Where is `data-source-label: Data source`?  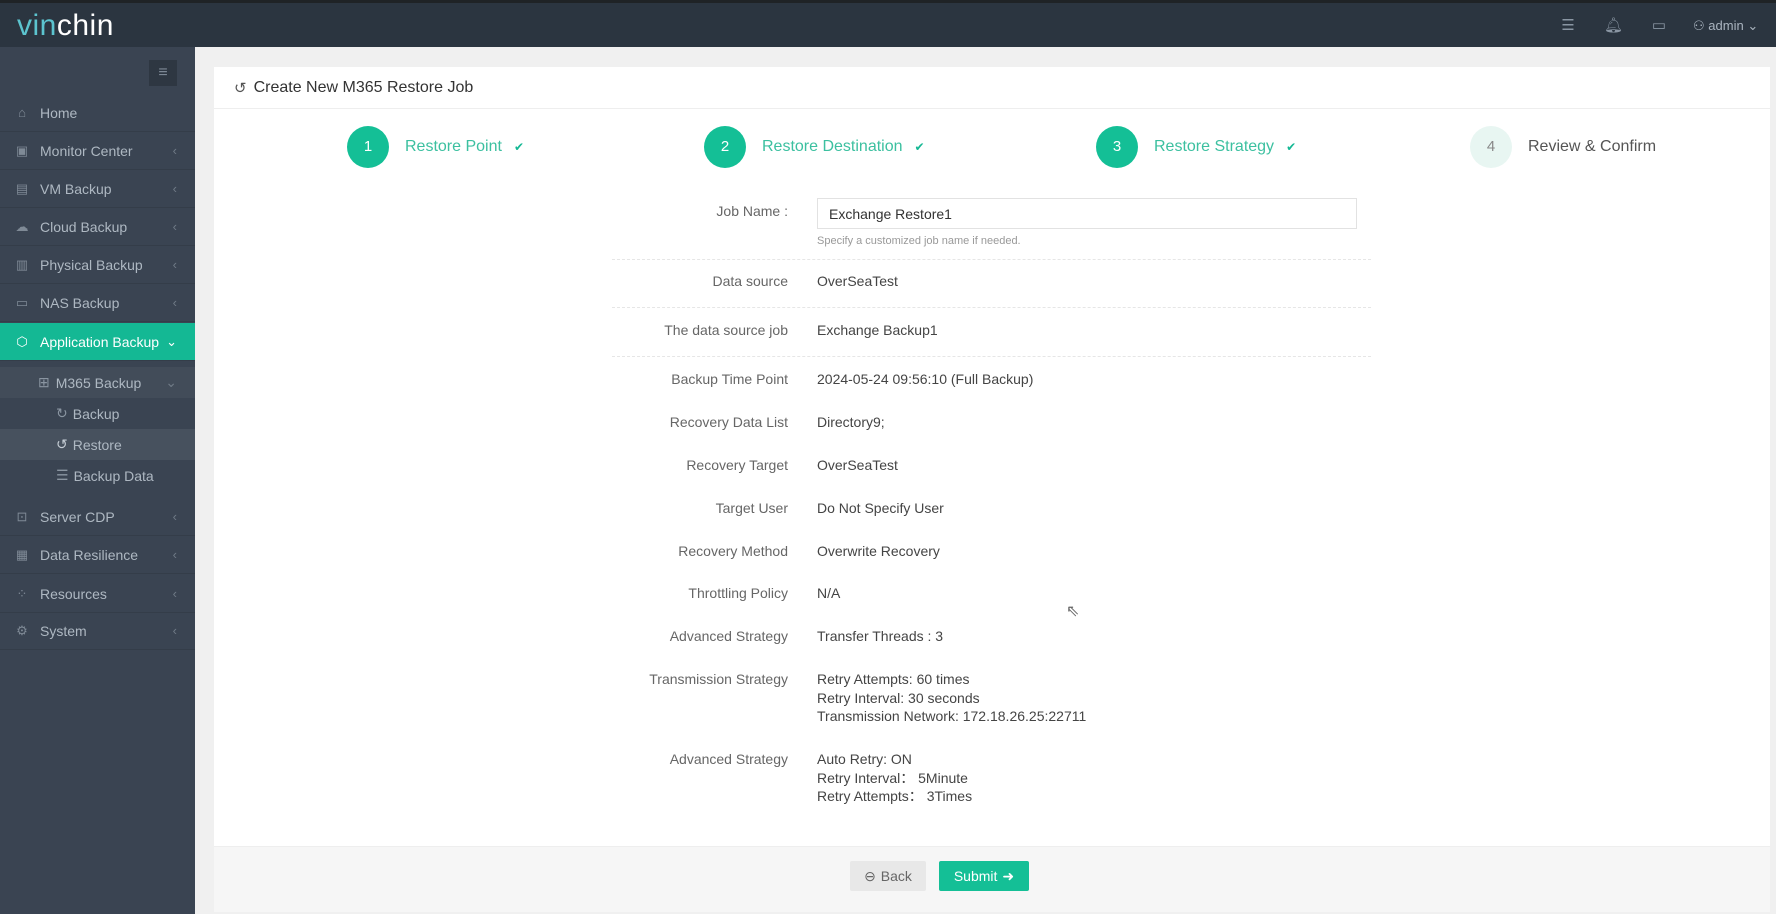 data-source-label: Data source is located at coordinates (750, 281).